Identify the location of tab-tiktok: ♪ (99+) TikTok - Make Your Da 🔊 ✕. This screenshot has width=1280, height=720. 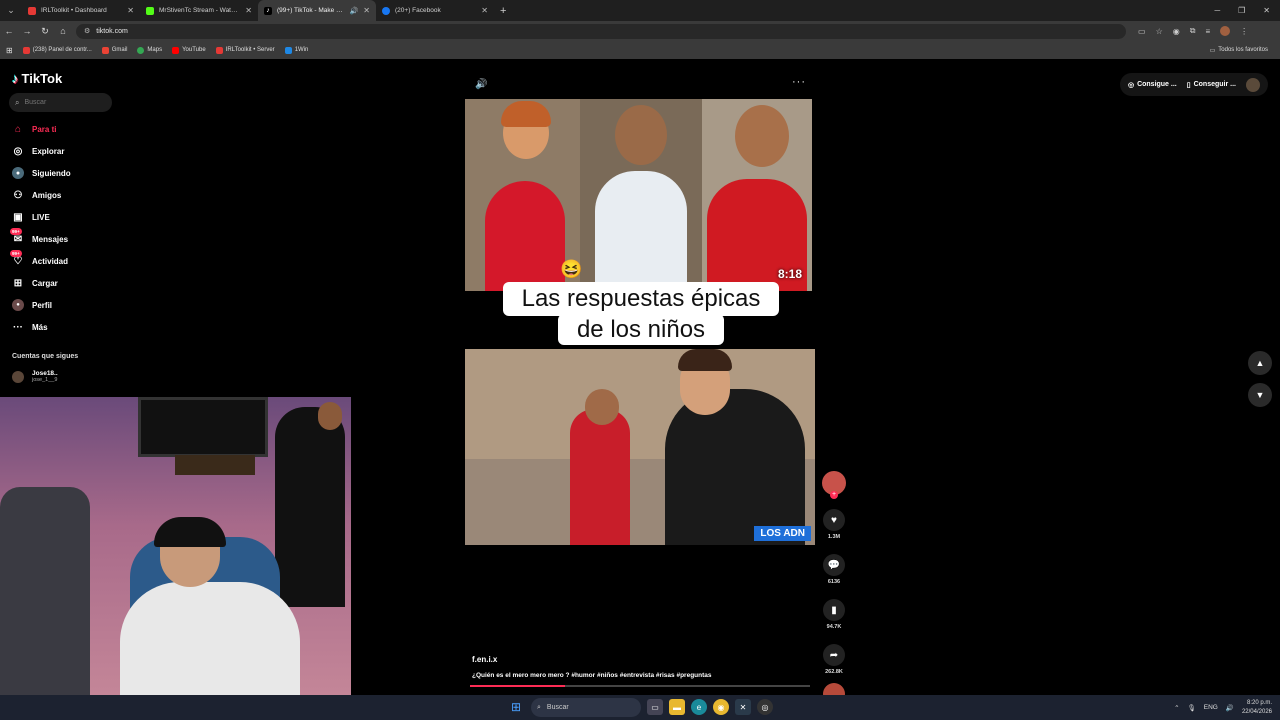
(317, 10).